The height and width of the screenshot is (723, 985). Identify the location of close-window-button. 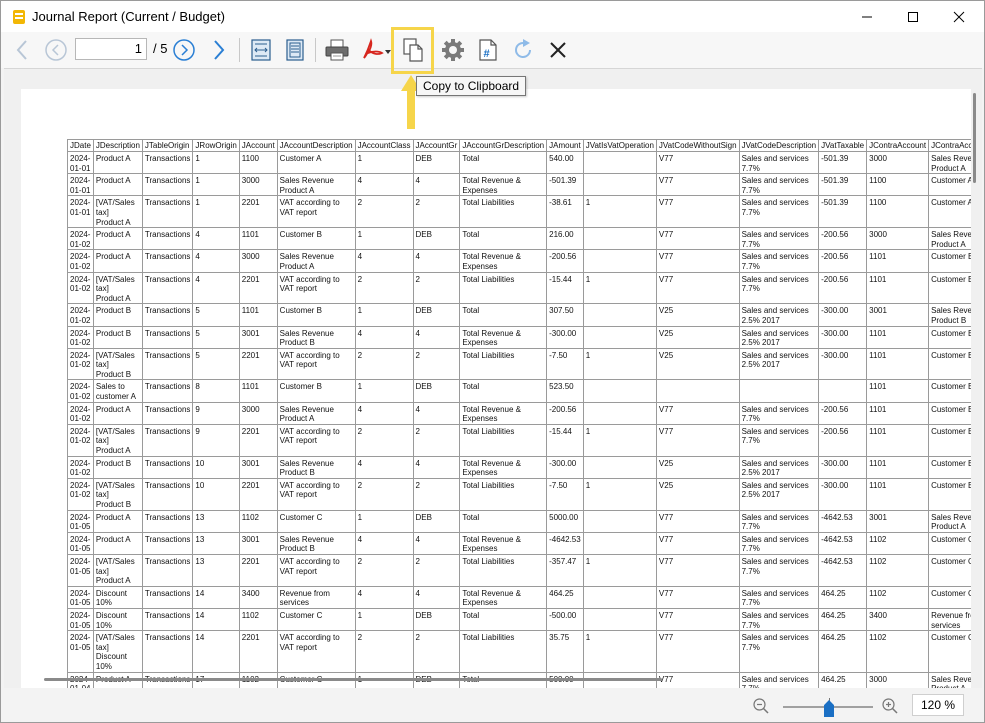
(959, 16).